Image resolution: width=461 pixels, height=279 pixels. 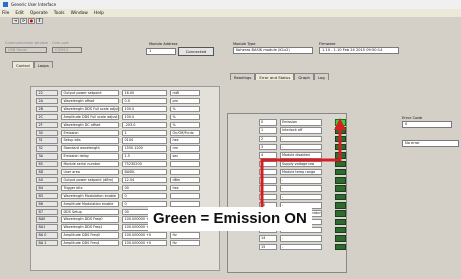 What do you see at coordinates (301, 168) in the screenshot?
I see `arrow-line` at bounding box center [301, 168].